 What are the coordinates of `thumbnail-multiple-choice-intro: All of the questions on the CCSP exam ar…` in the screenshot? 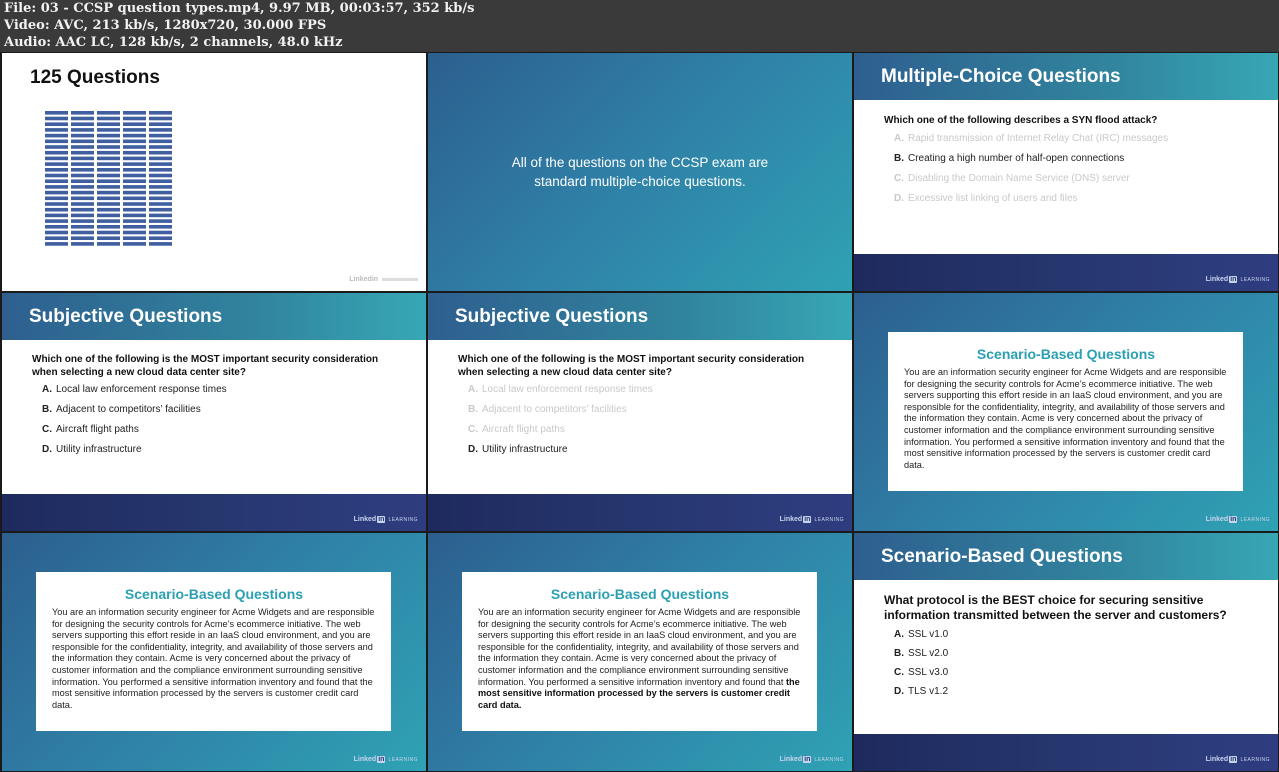 It's located at (640, 172).